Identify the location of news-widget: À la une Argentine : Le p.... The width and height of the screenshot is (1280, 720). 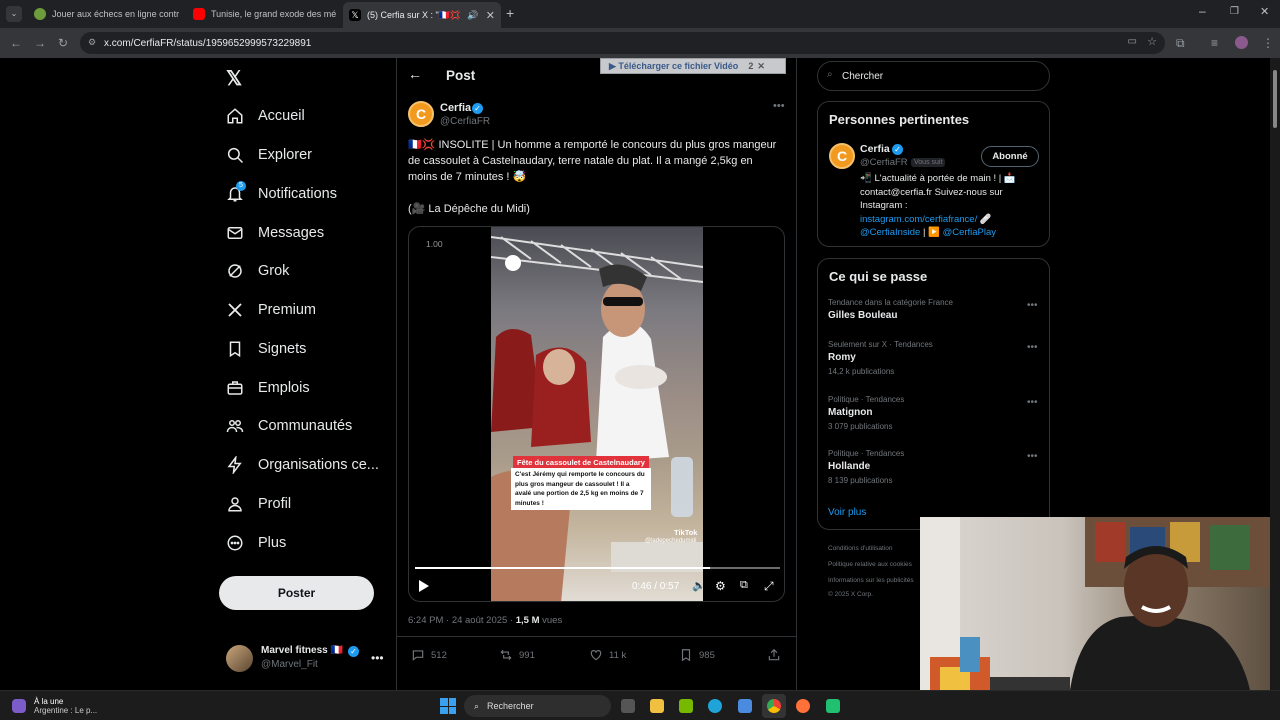
(54, 706).